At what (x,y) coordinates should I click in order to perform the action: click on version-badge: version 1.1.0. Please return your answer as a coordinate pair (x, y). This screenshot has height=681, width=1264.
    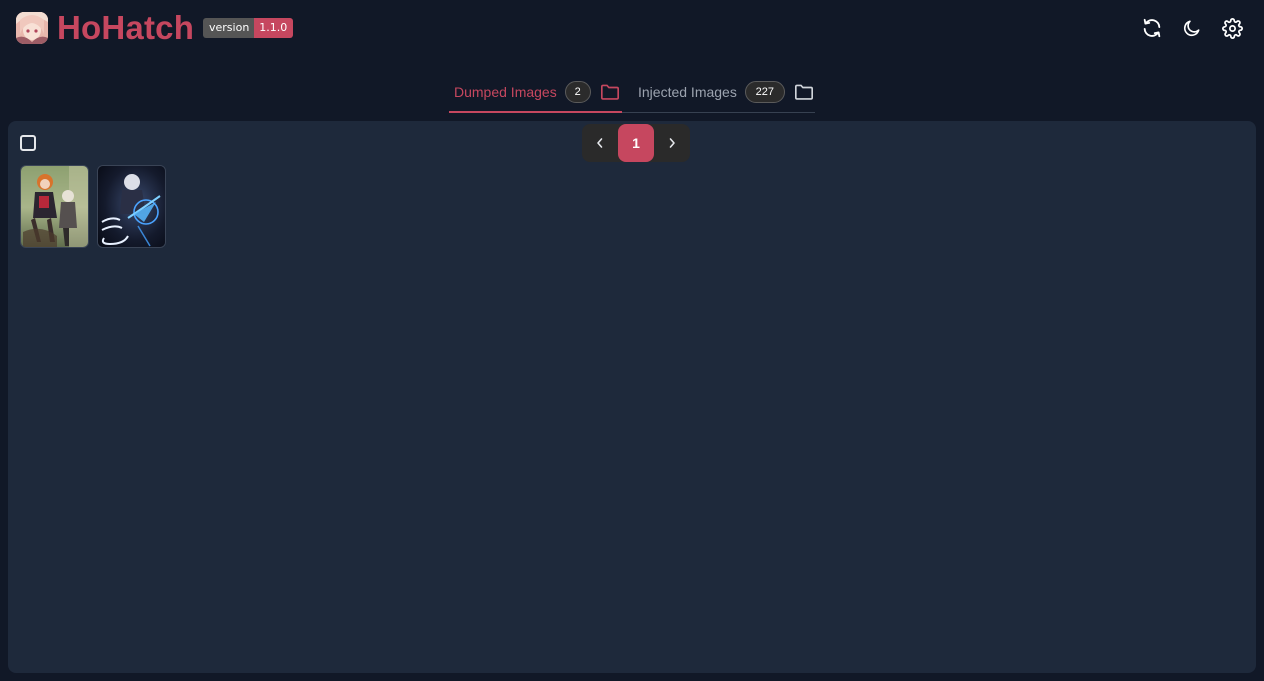
    Looking at the image, I should click on (248, 28).